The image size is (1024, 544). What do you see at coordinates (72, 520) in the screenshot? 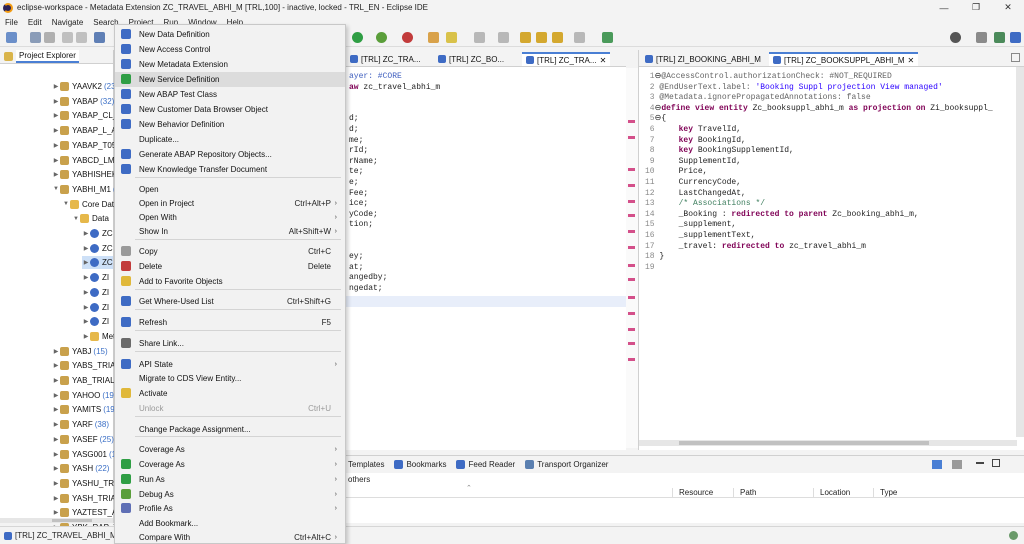
I see `explorer-hscroll-thumb` at bounding box center [72, 520].